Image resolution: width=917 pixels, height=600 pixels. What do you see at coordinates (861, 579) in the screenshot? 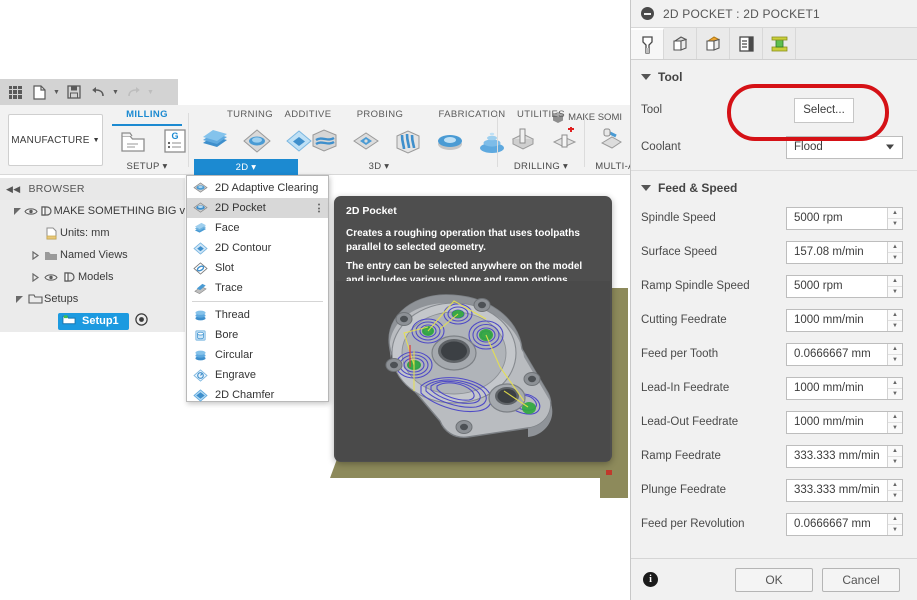
I see `cancel-button: Cancel` at bounding box center [861, 579].